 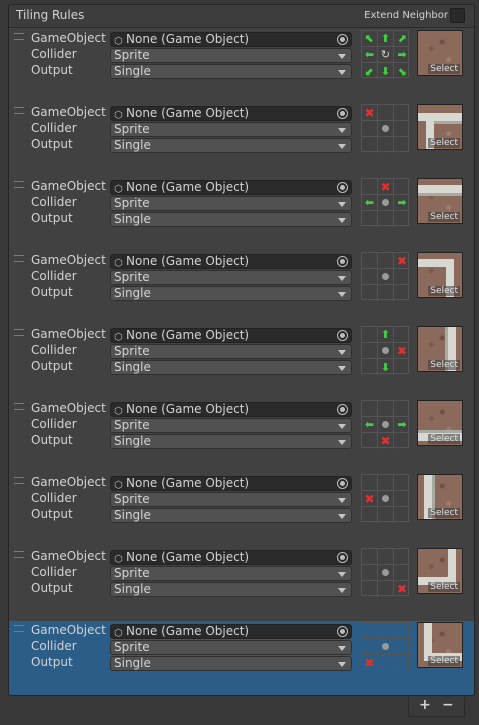 I want to click on rotate-icon: ↻, so click(x=386, y=55).